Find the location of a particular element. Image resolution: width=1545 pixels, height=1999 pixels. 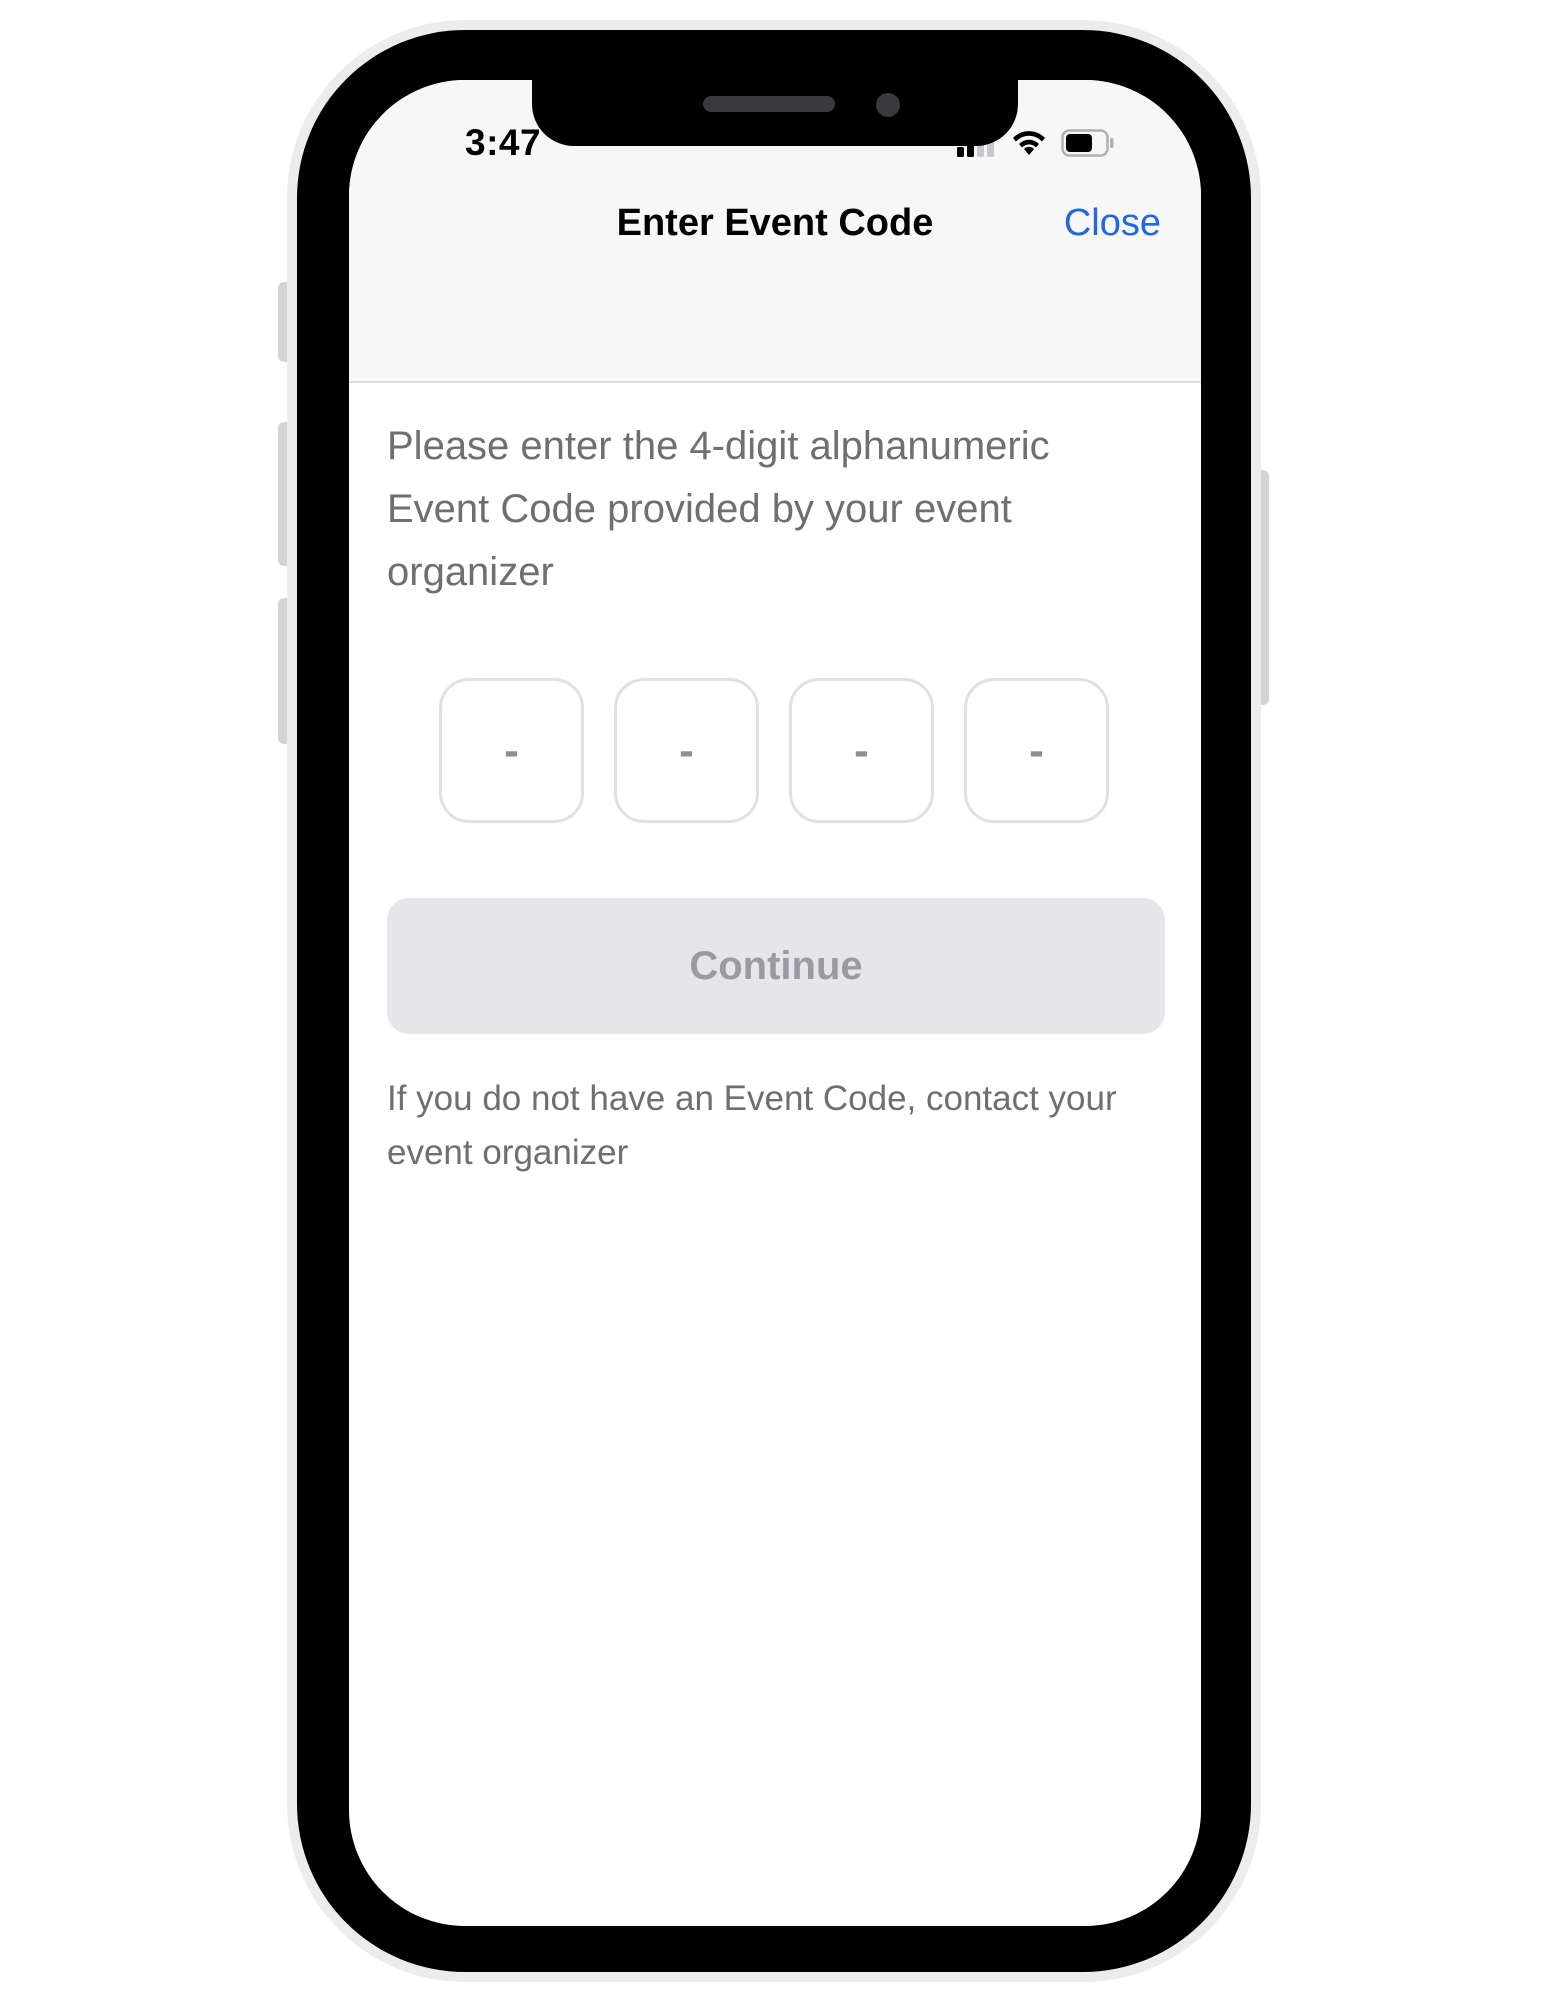

event-code-digit-4: - is located at coordinates (1036, 750).